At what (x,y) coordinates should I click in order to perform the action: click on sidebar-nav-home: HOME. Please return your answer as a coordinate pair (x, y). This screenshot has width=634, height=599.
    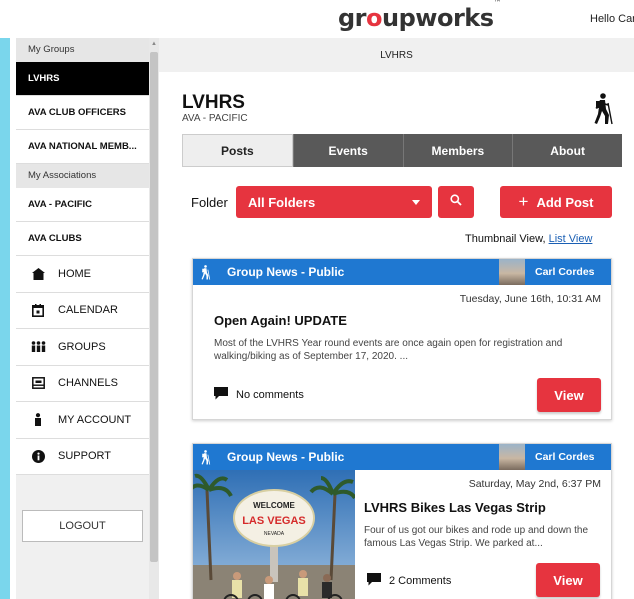
    Looking at the image, I should click on (82, 274).